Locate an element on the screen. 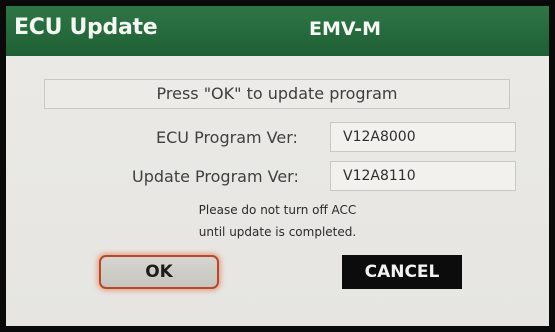 The image size is (555, 332). title-bar: ECU Update EMV-M is located at coordinates (277, 31).